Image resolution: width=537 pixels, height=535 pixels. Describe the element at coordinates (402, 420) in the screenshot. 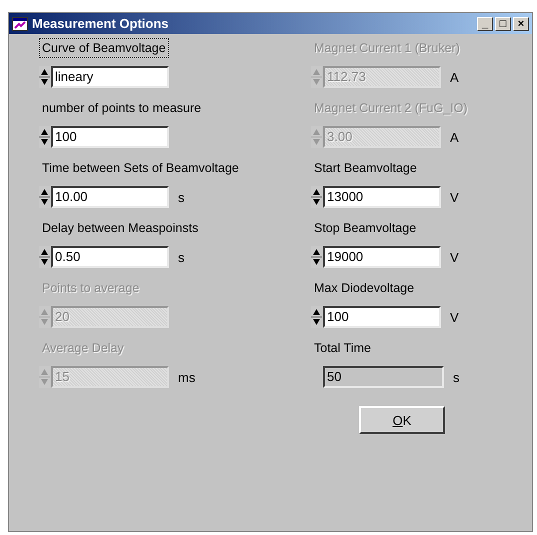

I see `ok-button: OK` at that location.